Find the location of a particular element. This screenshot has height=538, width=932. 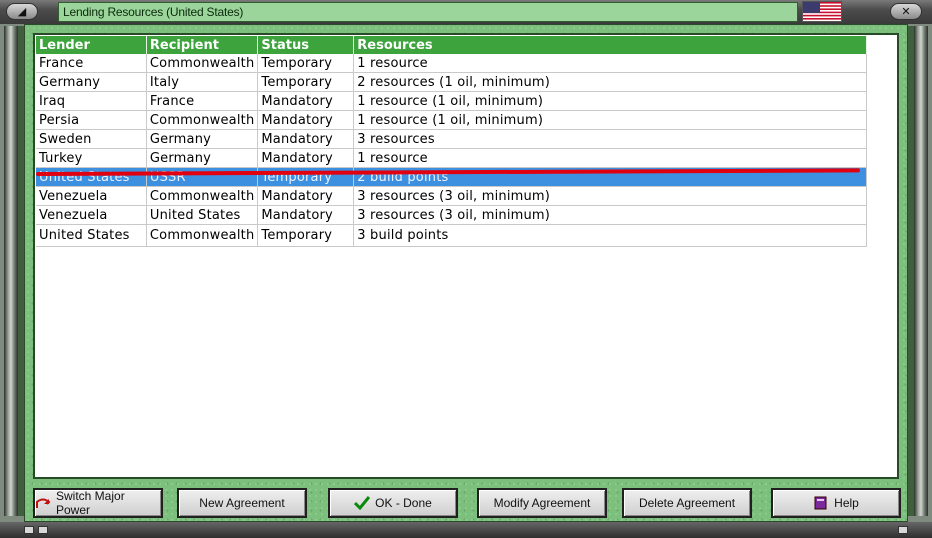

new-agreement-button: New Agreement is located at coordinates (242, 503).